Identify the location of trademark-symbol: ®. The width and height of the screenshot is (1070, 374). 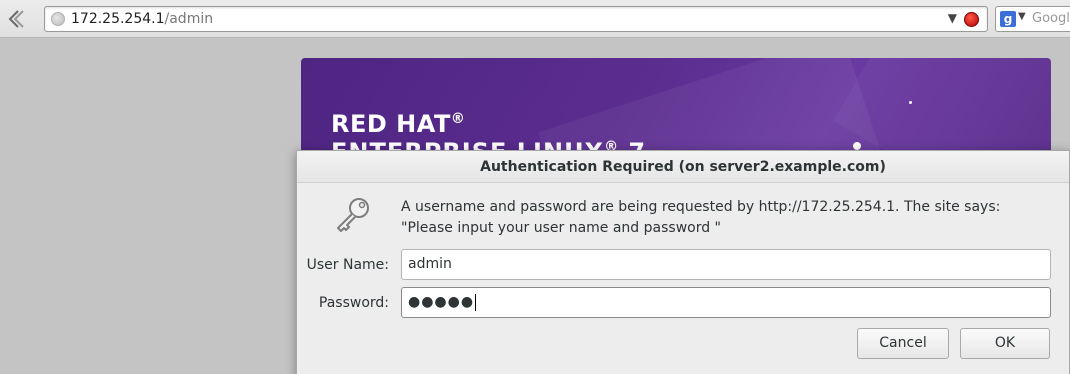
(458, 119).